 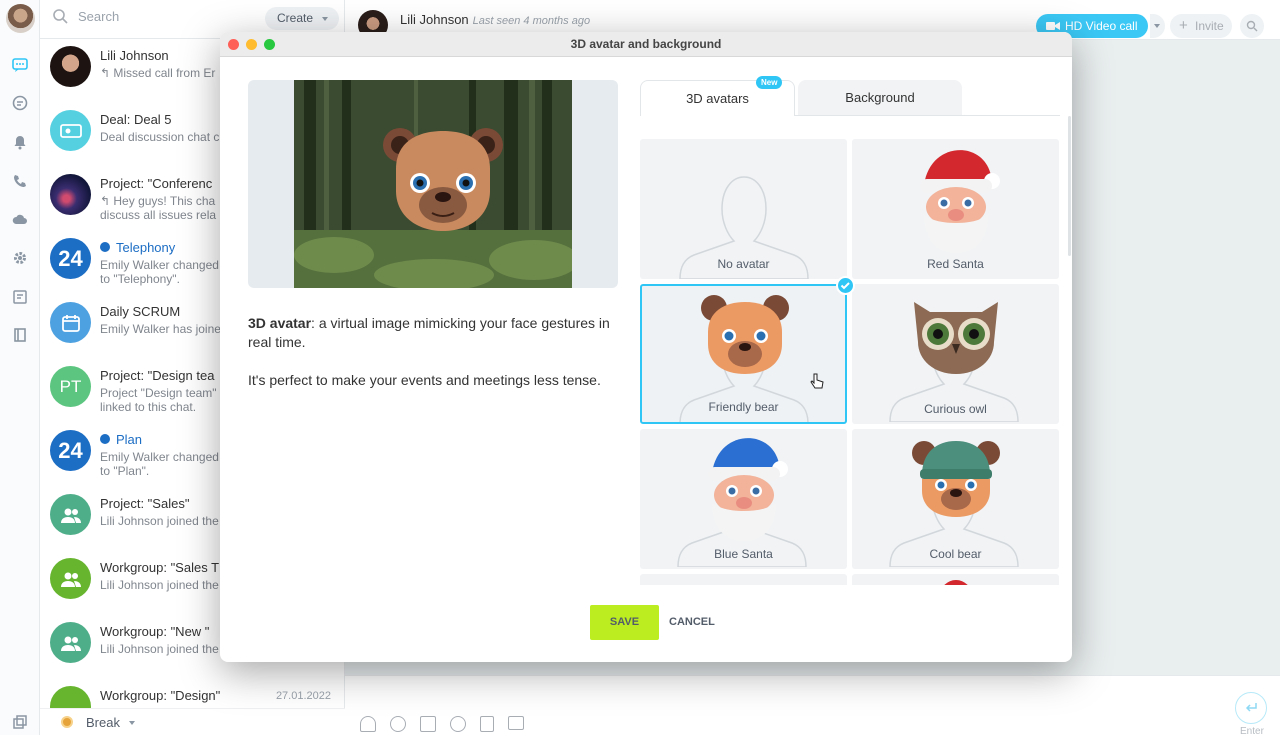 What do you see at coordinates (368, 724) in the screenshot?
I see `paperclip-icon` at bounding box center [368, 724].